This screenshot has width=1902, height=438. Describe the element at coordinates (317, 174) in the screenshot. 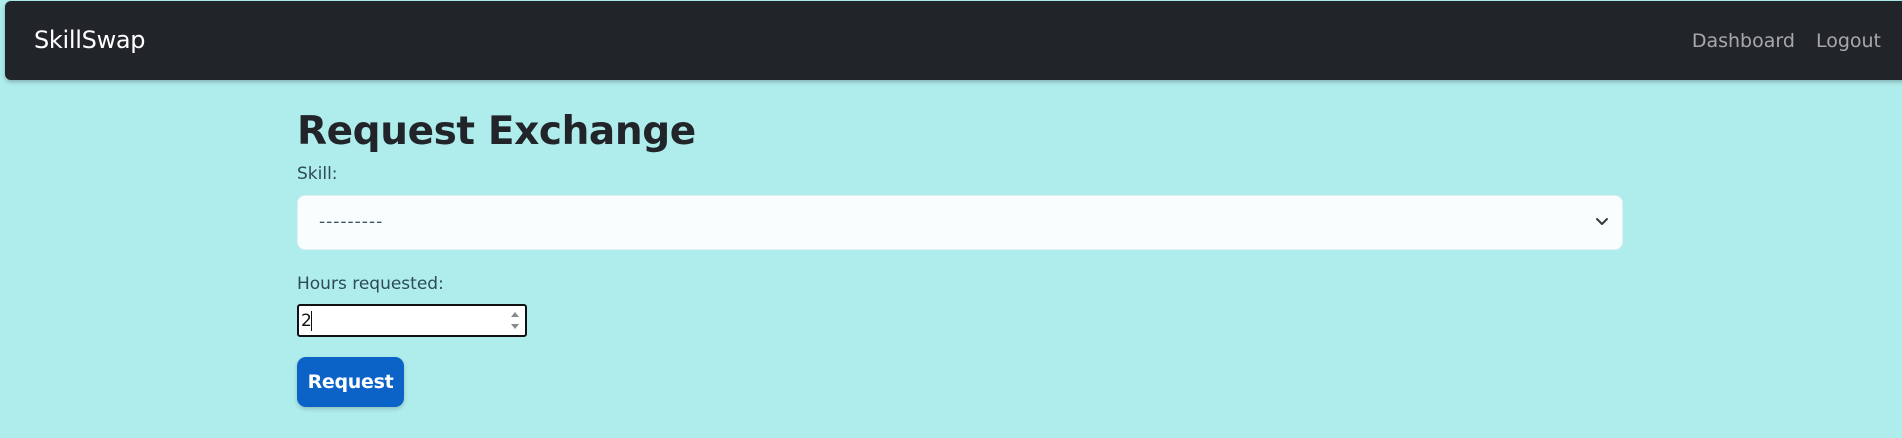

I see `skill-label: Skill:` at that location.